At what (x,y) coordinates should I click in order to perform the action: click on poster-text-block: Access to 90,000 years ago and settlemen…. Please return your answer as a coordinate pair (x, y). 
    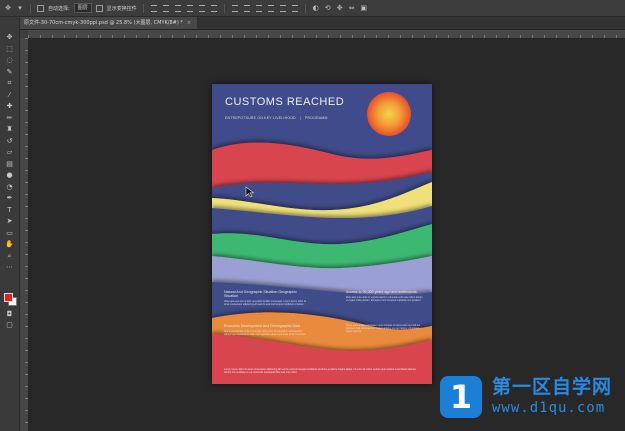
    Looking at the image, I should click on (385, 296).